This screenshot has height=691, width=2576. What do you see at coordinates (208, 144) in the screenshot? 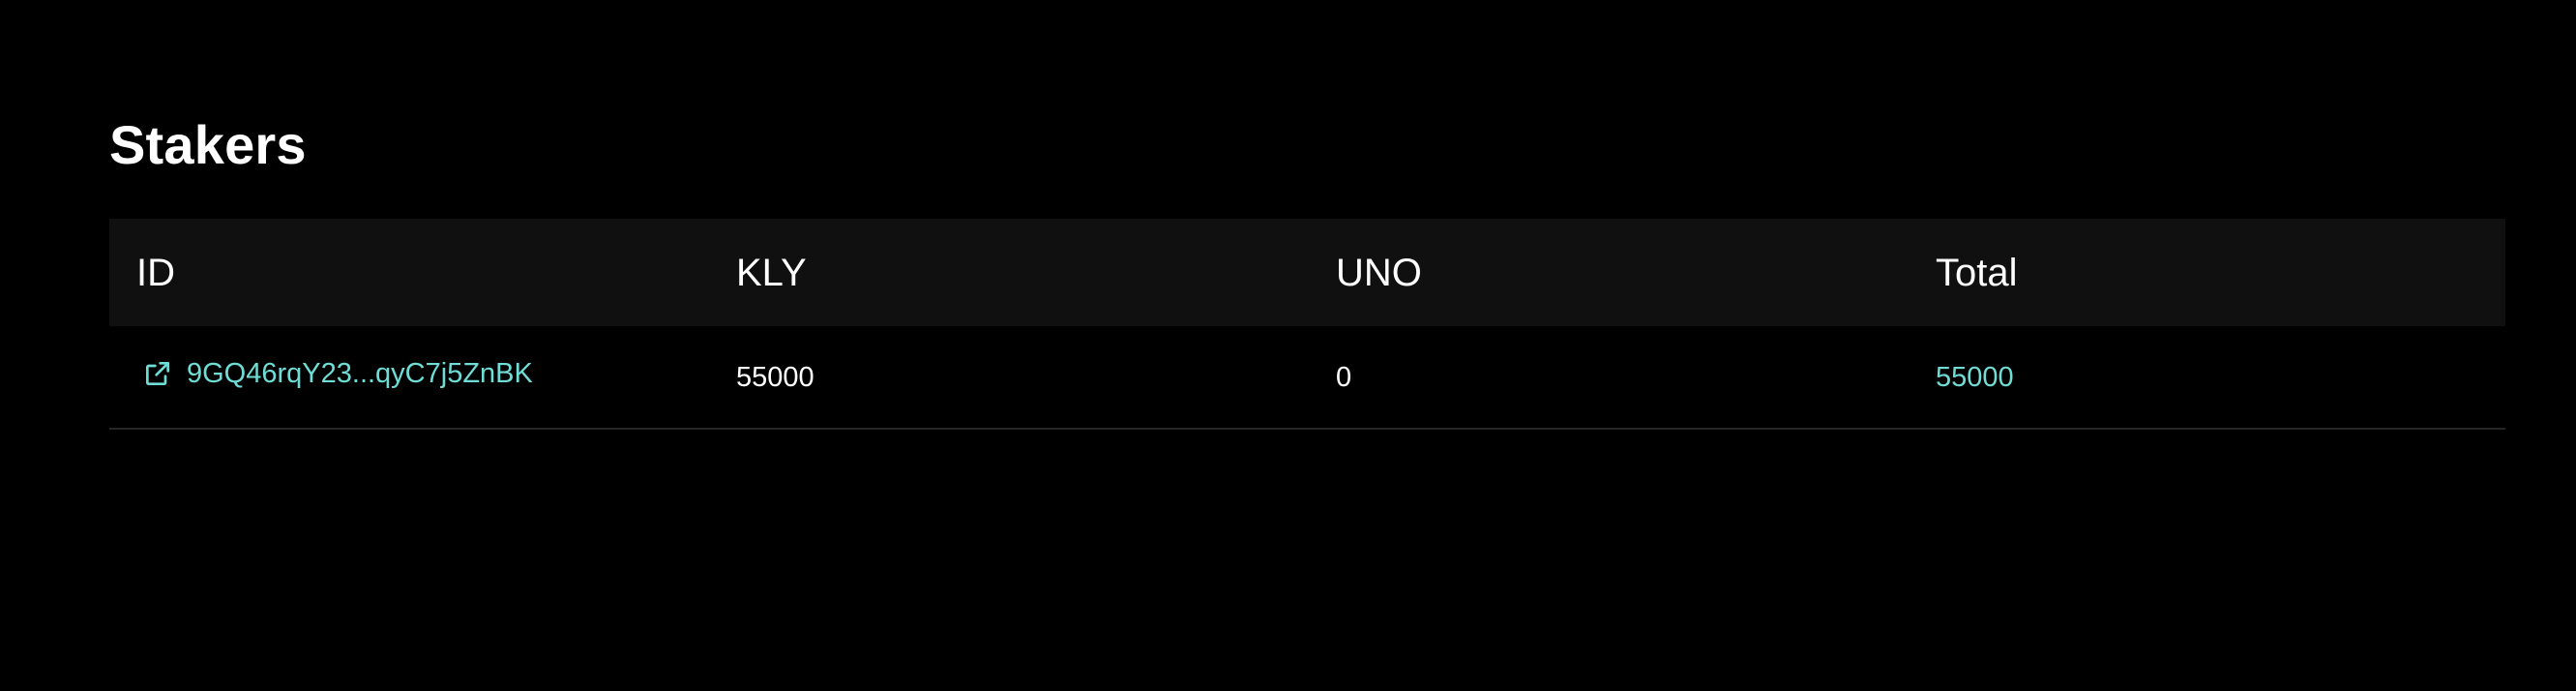
I see `page-title: Stakers` at bounding box center [208, 144].